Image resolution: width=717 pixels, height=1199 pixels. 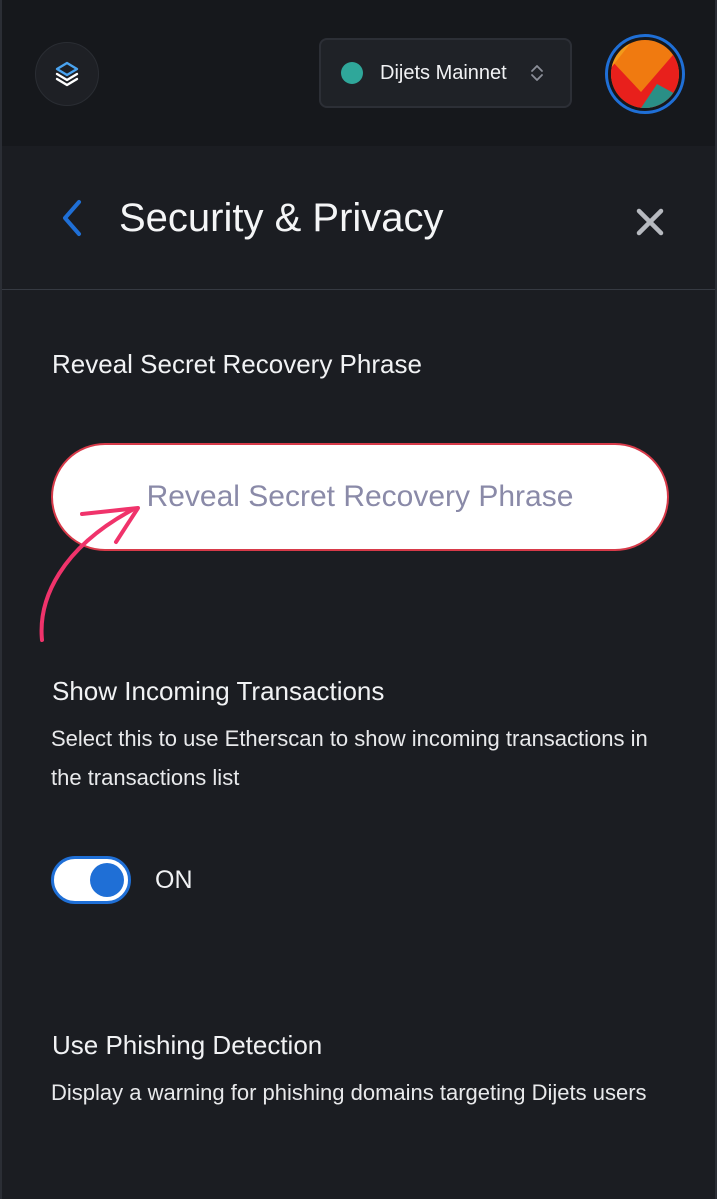 What do you see at coordinates (218, 691) in the screenshot?
I see `incoming-tx-heading: Show Incoming Transactions` at bounding box center [218, 691].